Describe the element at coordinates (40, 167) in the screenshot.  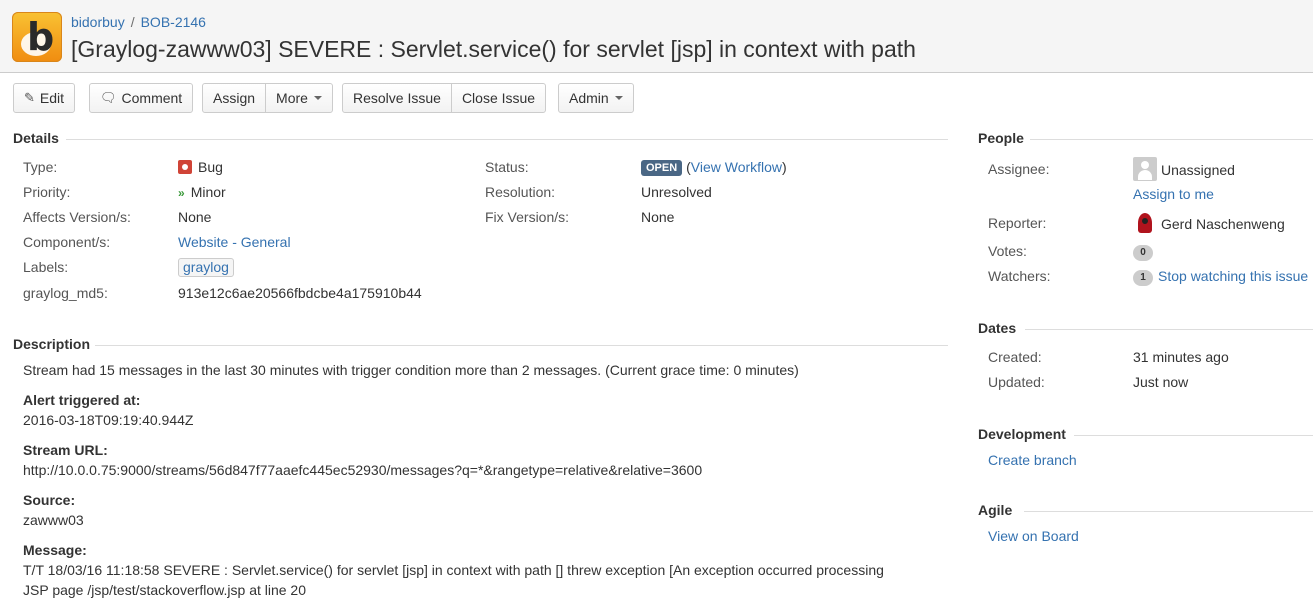
I see `type-label: Type:` at that location.